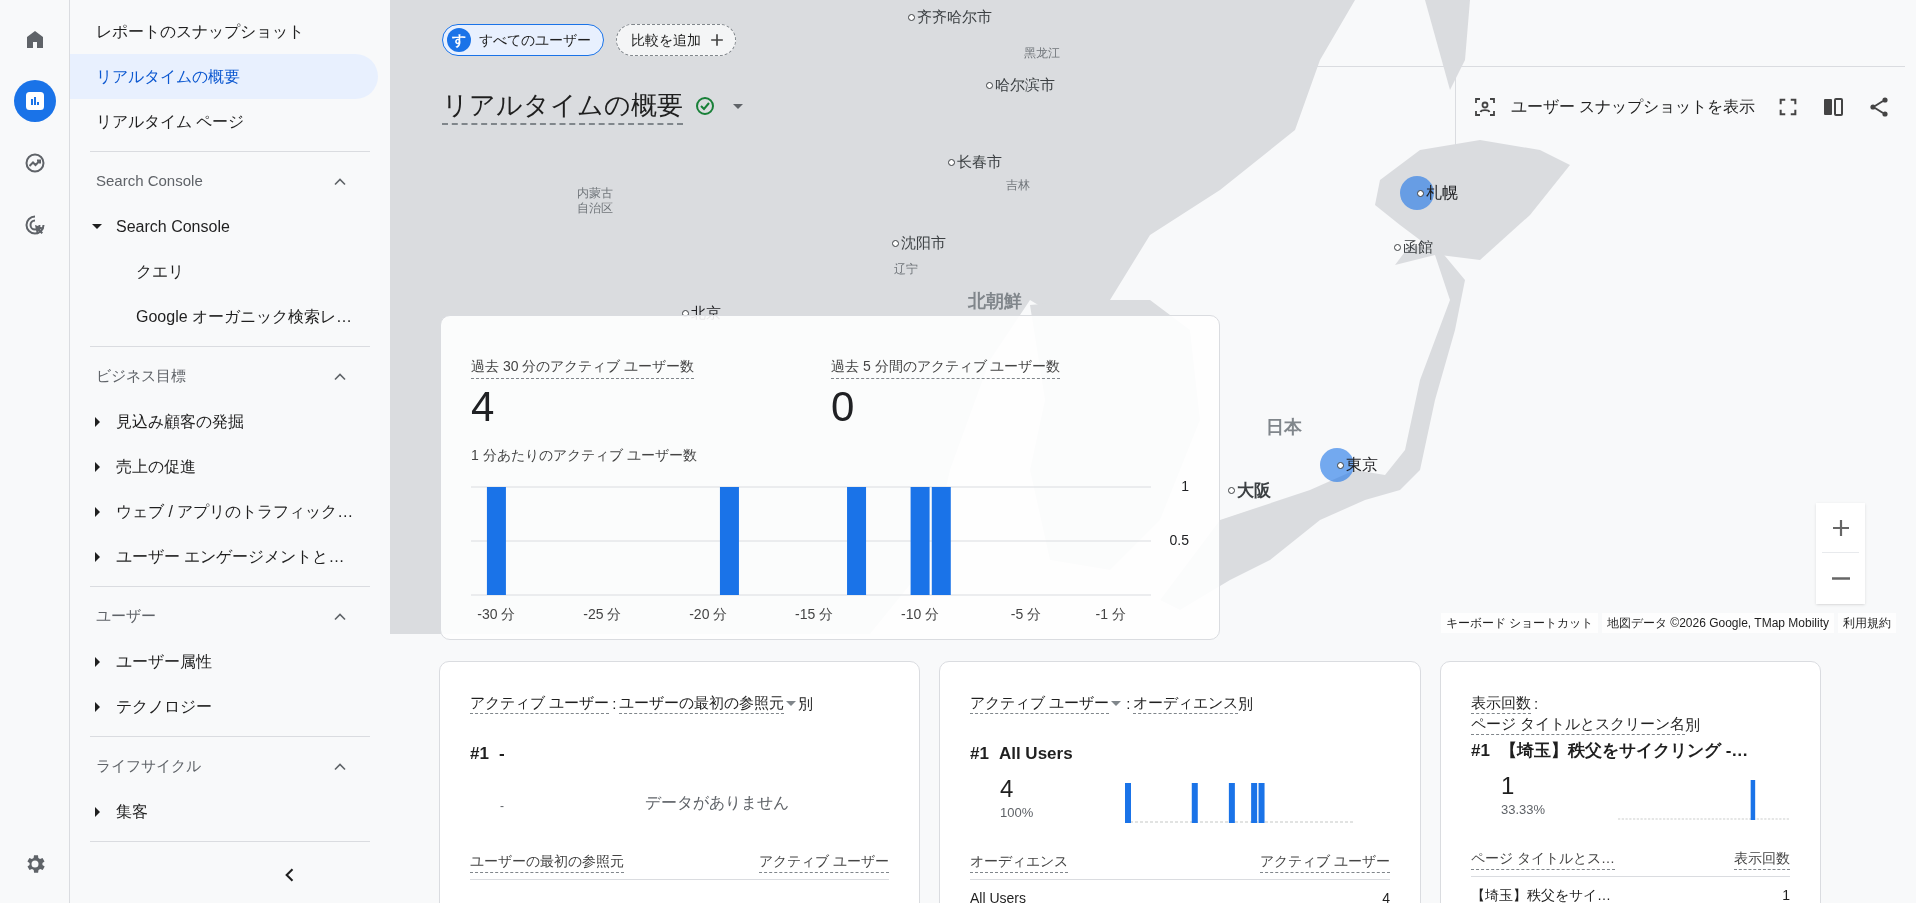 The height and width of the screenshot is (903, 1916). Describe the element at coordinates (583, 367) in the screenshot. I see `metric-label: 過去 30 分のアクティブ ユーザー数` at that location.